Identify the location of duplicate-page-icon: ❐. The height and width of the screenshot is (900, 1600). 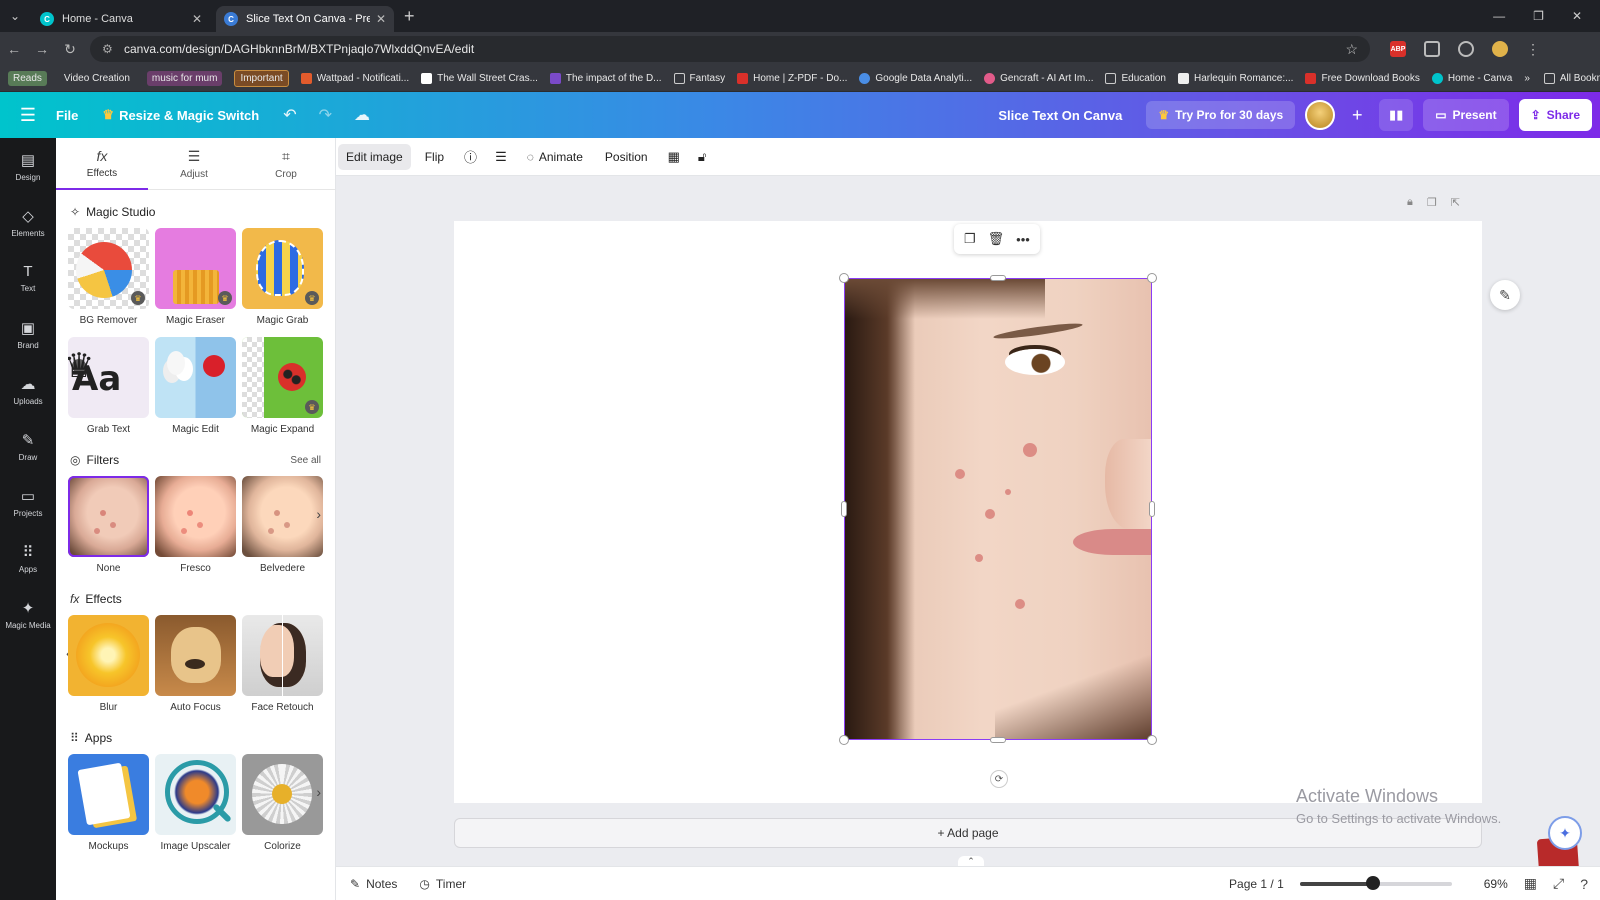
(1432, 202).